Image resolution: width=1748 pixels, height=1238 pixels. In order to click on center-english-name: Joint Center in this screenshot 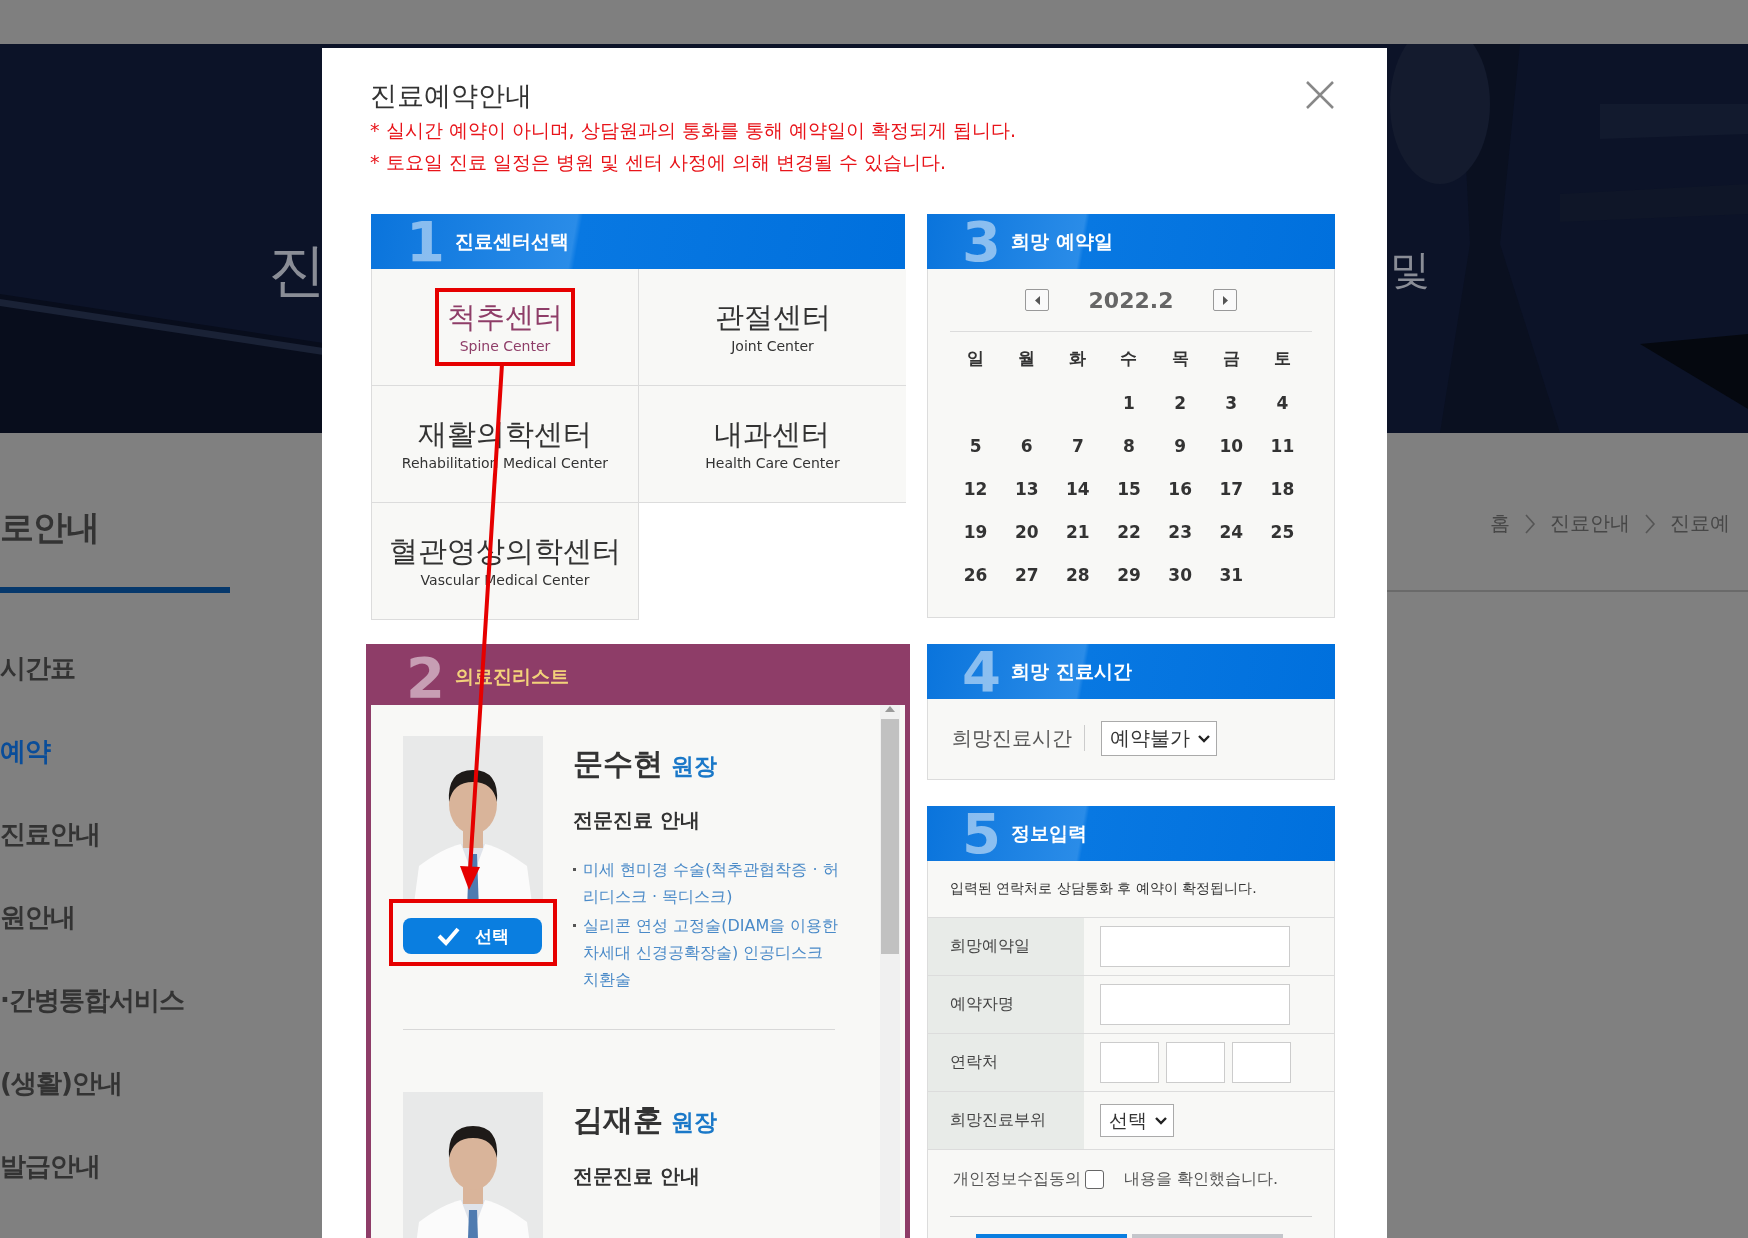, I will do `click(772, 346)`.